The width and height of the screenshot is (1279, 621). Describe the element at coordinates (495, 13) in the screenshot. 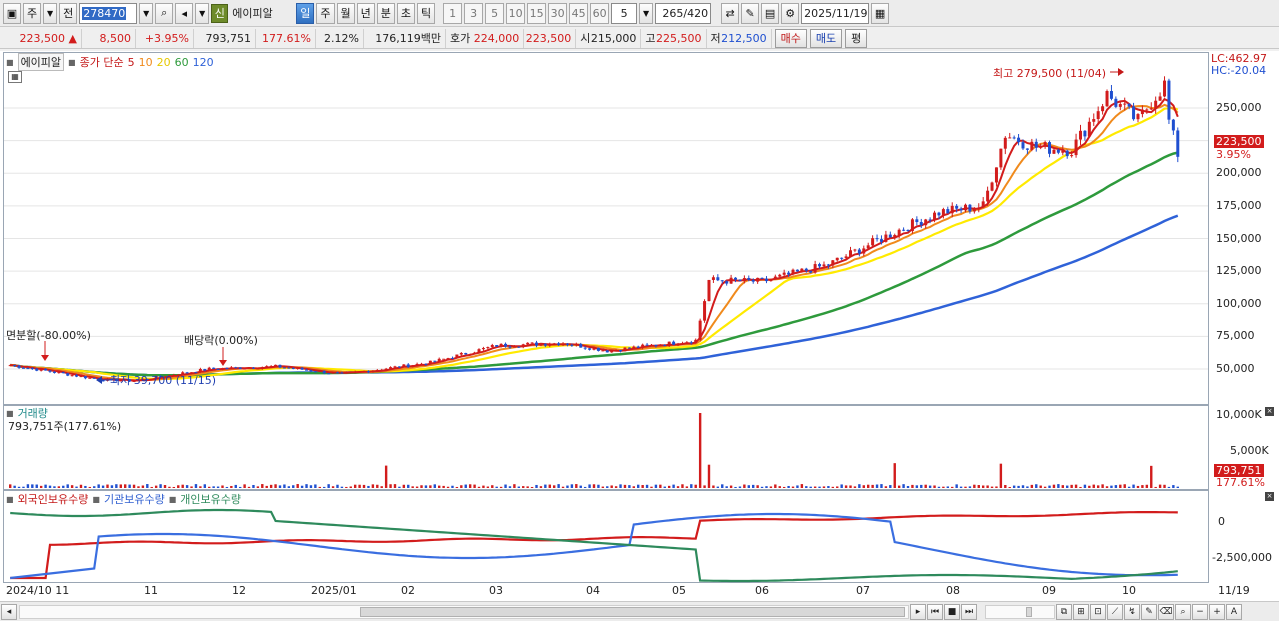

I see `interval-5: 5` at that location.